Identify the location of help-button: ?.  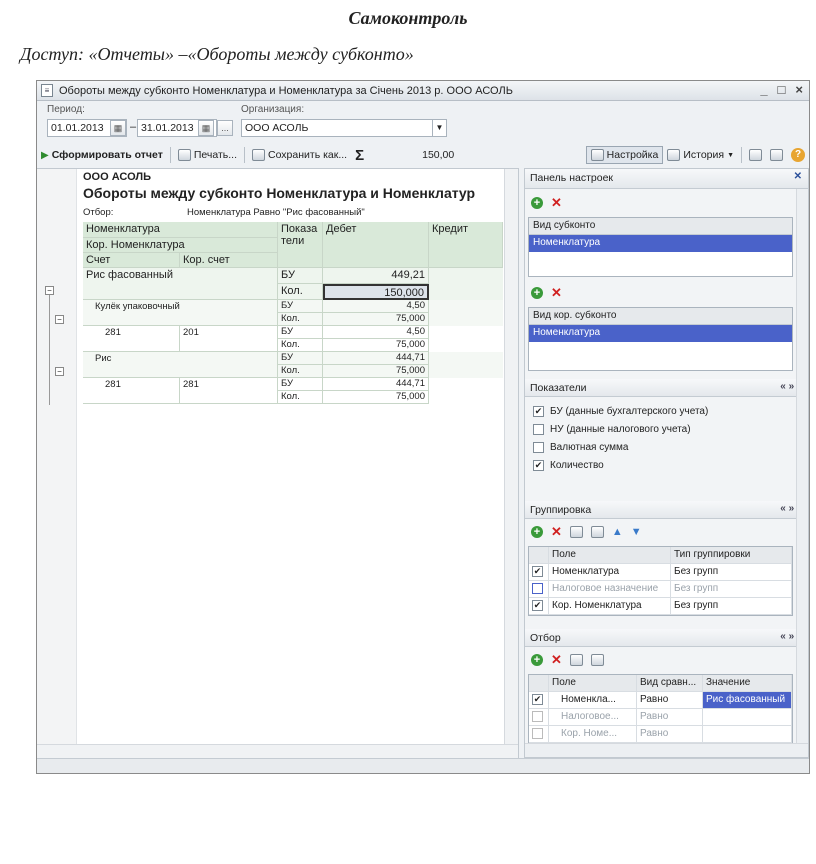
(798, 155).